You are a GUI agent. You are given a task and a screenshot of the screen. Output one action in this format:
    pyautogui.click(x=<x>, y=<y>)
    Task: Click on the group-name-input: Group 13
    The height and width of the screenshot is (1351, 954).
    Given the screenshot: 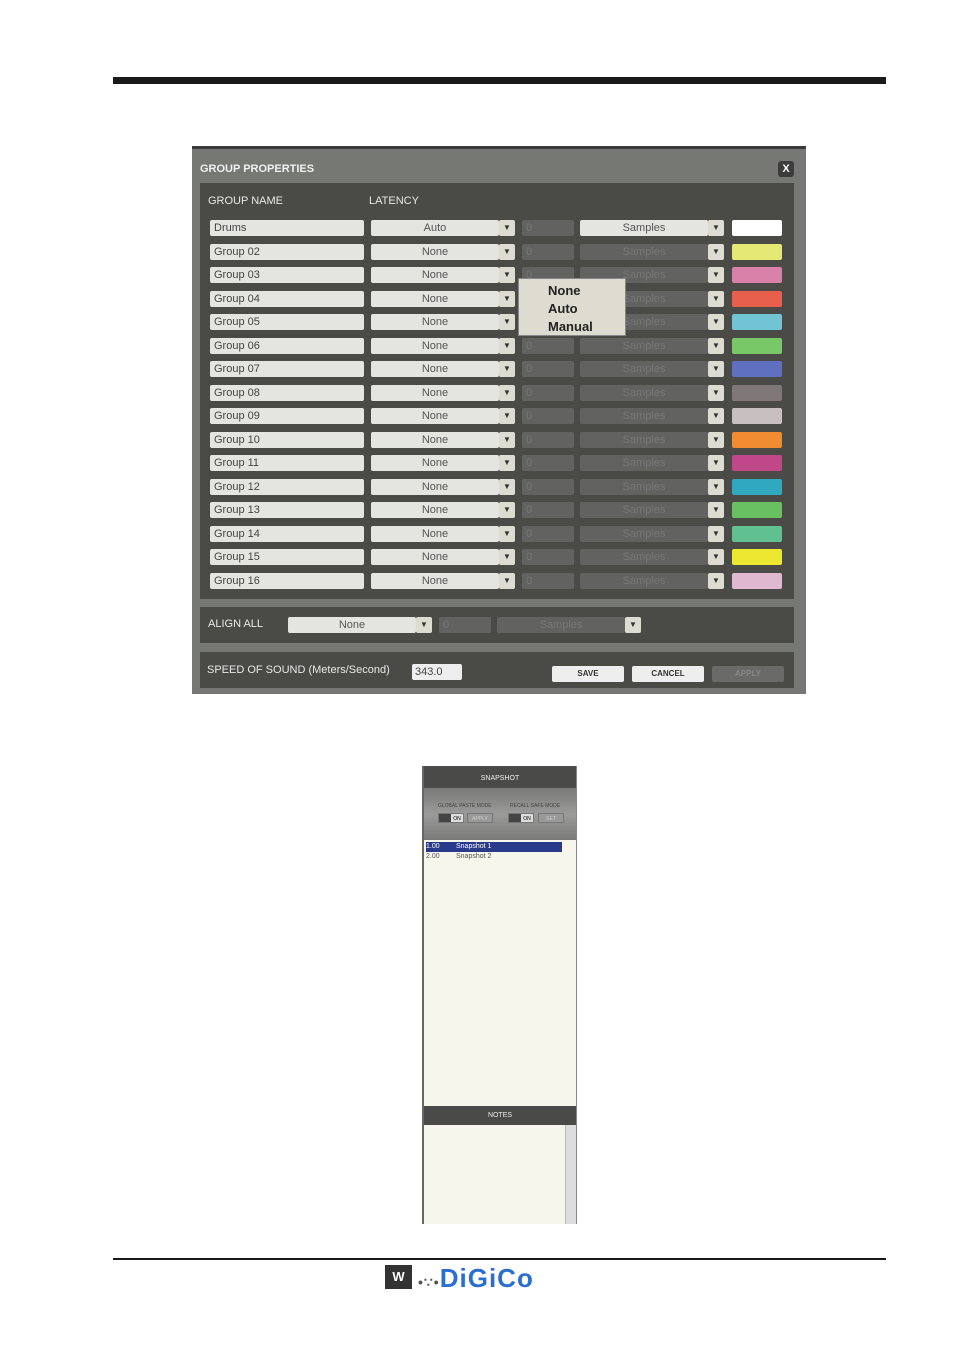 What is the action you would take?
    pyautogui.click(x=287, y=510)
    